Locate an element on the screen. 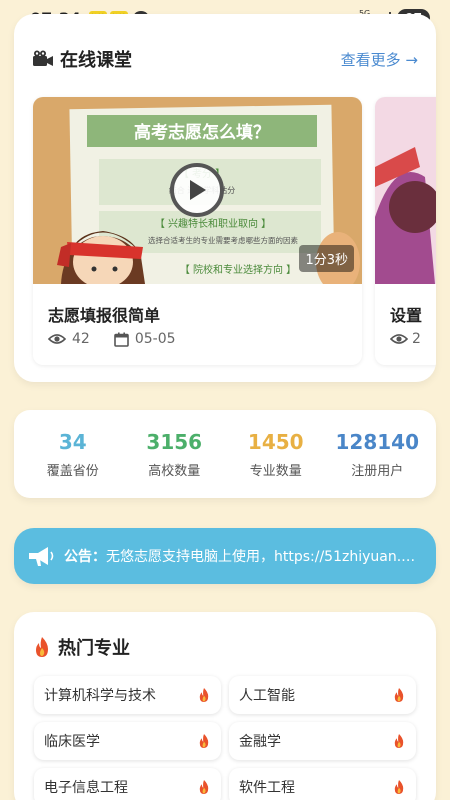 The width and height of the screenshot is (450, 800). stat-label: 注册用户 is located at coordinates (377, 471).